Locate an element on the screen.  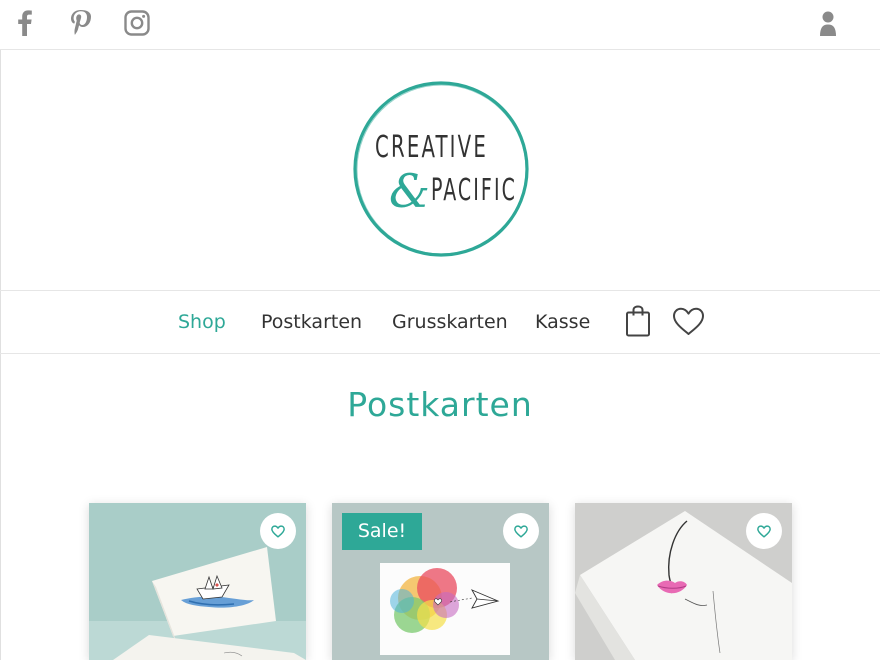
main-navigation: Shop Postkarten Grusskarten Kasse is located at coordinates (440, 322).